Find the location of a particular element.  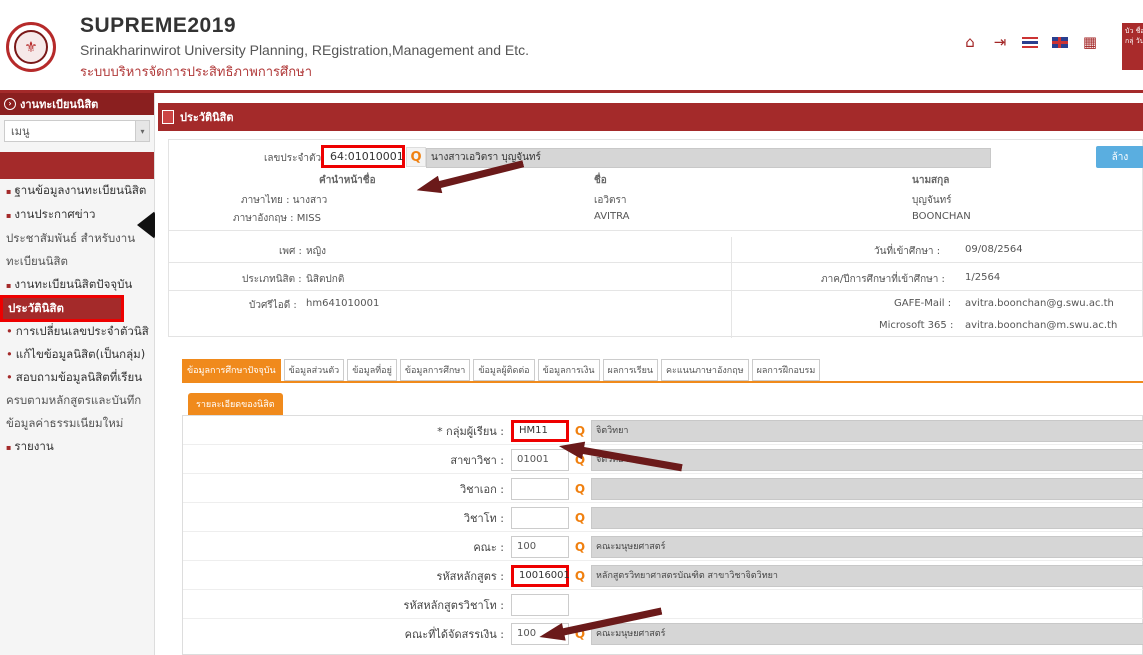

sidebar-item-change-id: การเปลี่ยนเลขประจำตัวนิสิ is located at coordinates (77, 331).